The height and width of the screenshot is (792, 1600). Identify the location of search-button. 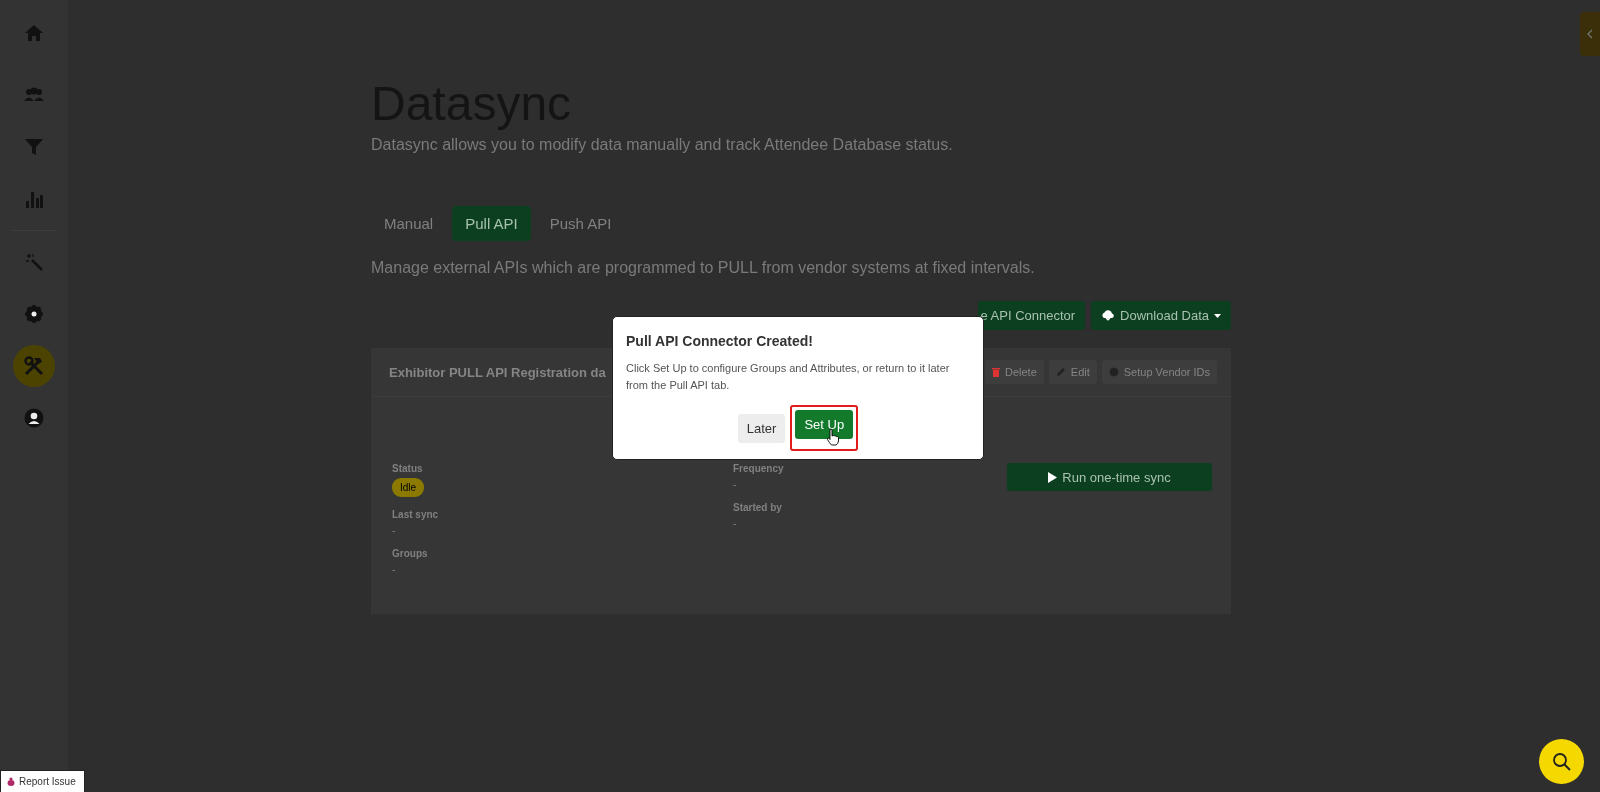
(1561, 761).